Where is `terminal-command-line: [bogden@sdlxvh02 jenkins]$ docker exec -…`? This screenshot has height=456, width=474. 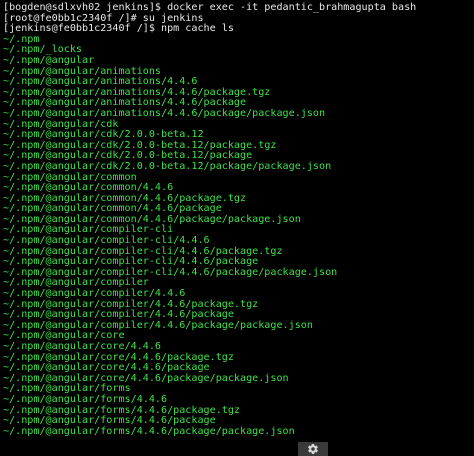
terminal-command-line: [bogden@sdlxvh02 jenkins]$ docker exec -… is located at coordinates (210, 7).